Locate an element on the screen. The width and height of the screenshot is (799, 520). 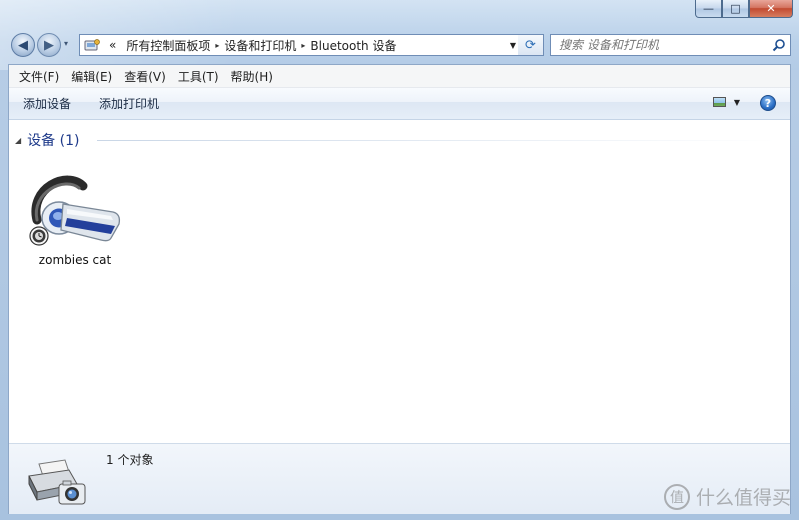
object-count: 1 个对象 is located at coordinates (130, 460).